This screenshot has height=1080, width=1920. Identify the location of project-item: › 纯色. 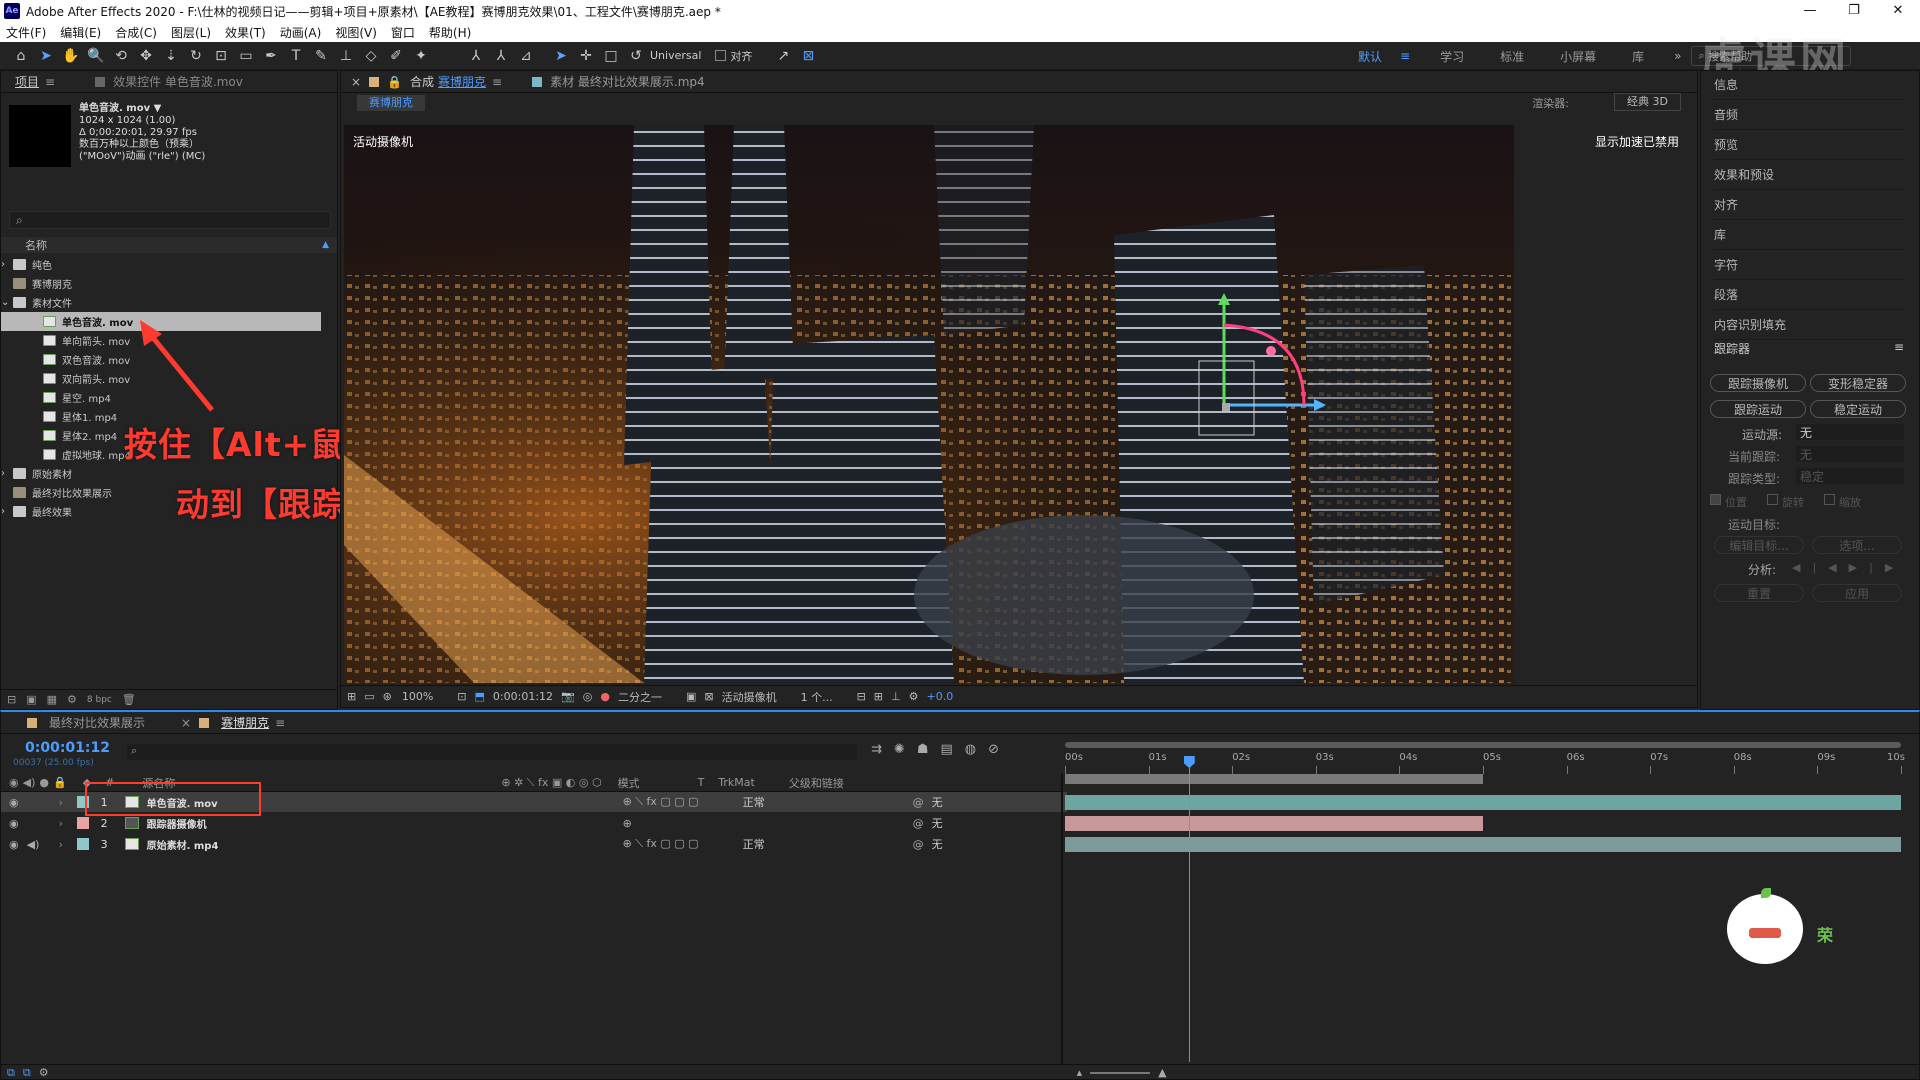
(166, 264).